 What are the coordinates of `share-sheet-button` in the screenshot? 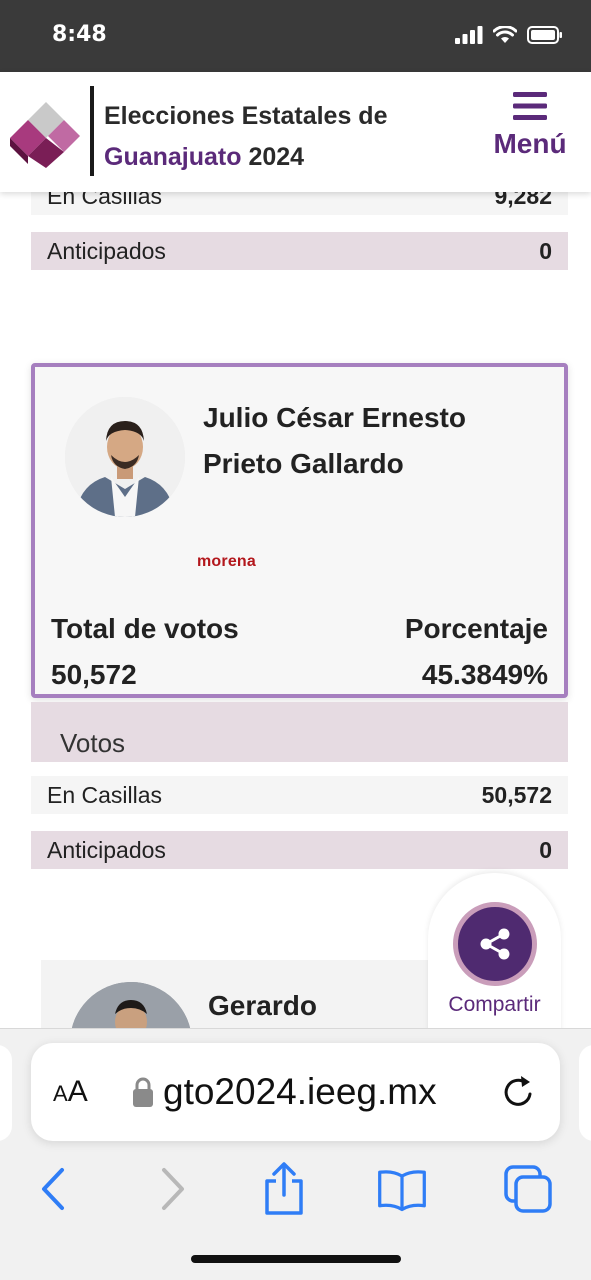 It's located at (284, 1189).